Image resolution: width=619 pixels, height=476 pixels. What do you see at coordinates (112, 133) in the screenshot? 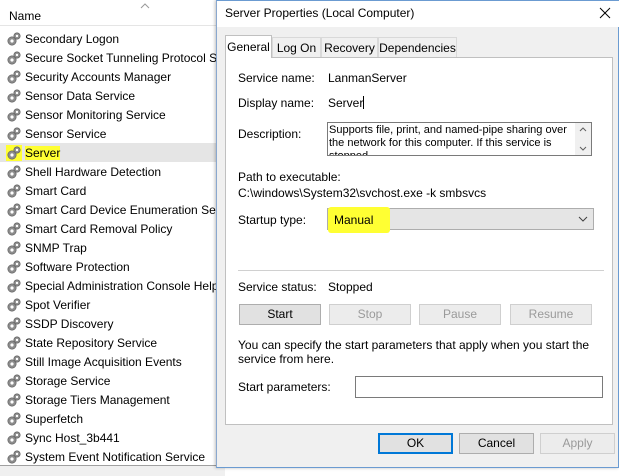
I see `service-row: Sensor Service` at bounding box center [112, 133].